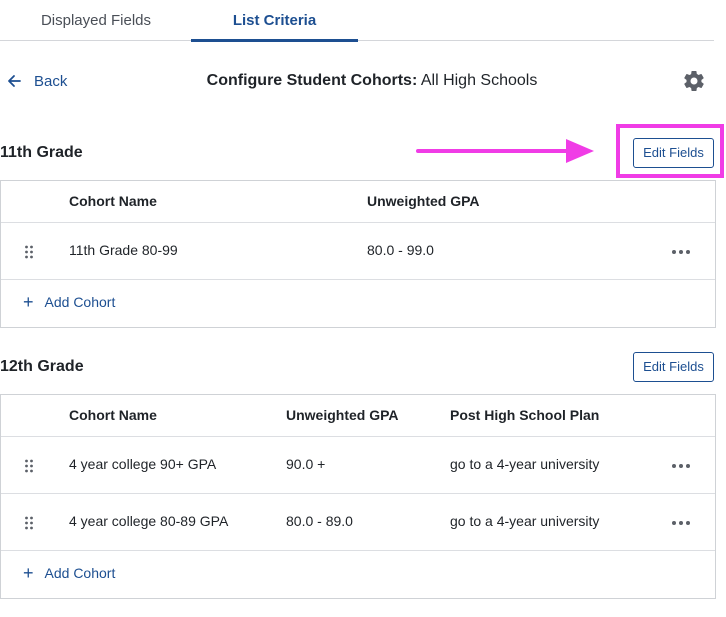  What do you see at coordinates (358, 202) in the screenshot?
I see `table-header: Cohort Name Unweighted GPA` at bounding box center [358, 202].